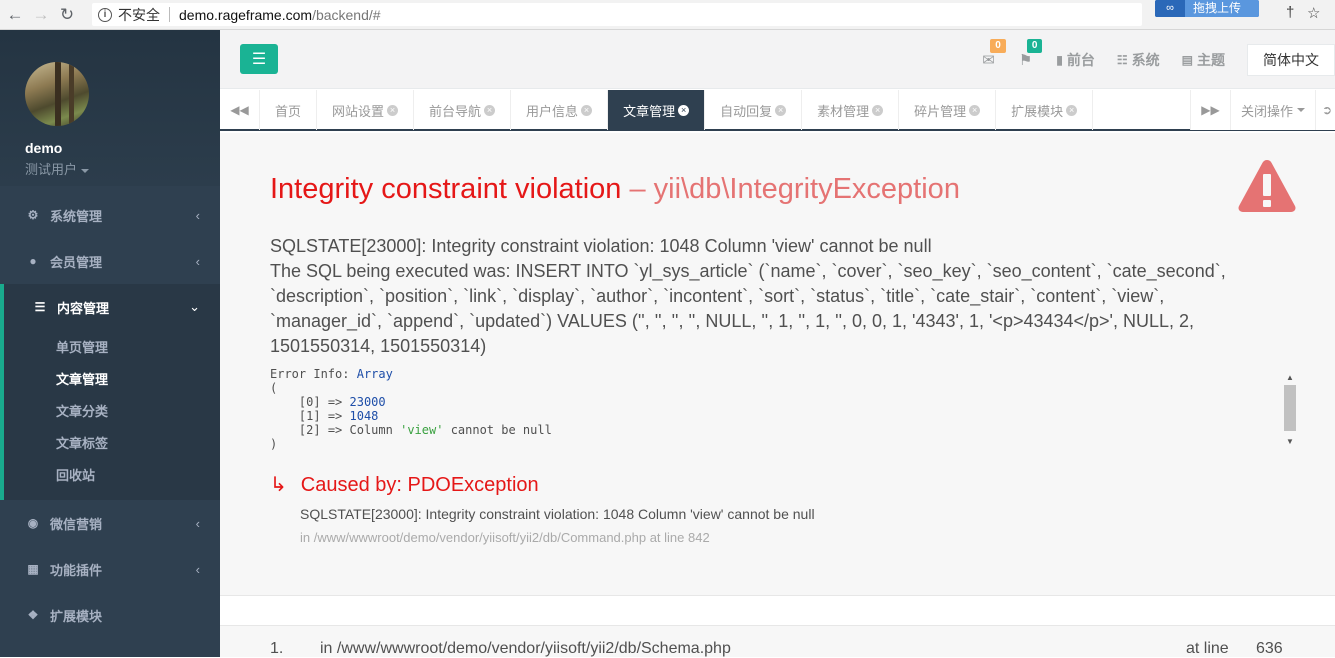 The image size is (1335, 658). What do you see at coordinates (110, 615) in the screenshot?
I see `sidebar-item-modules: ❖ 扩展模块` at bounding box center [110, 615].